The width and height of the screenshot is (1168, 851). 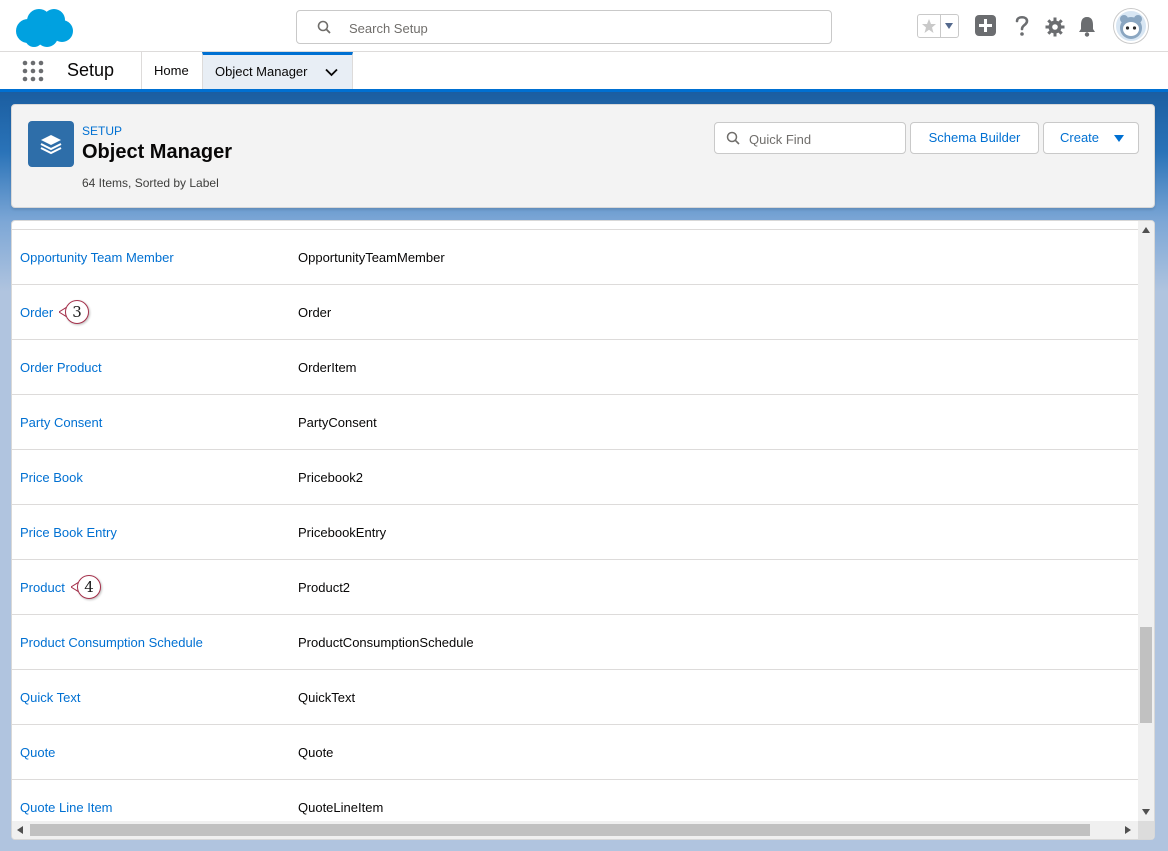 What do you see at coordinates (44, 28) in the screenshot?
I see `salesforce-logo-icon` at bounding box center [44, 28].